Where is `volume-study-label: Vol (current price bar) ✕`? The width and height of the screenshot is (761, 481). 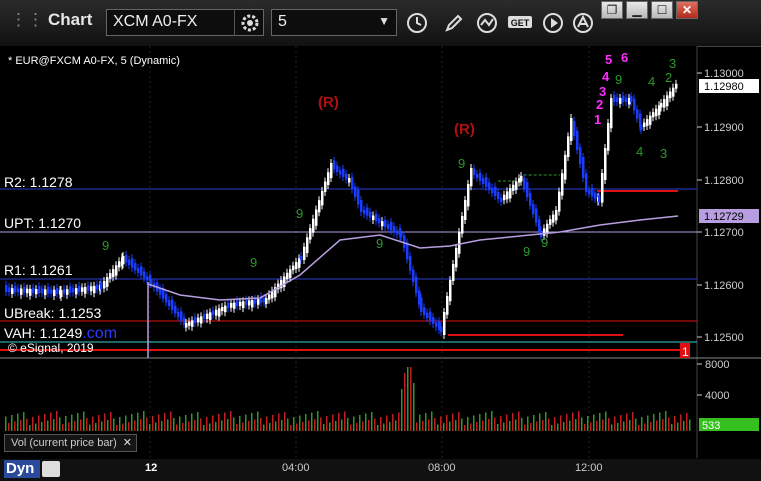
volume-study-label: Vol (current price bar) ✕ is located at coordinates (70, 443).